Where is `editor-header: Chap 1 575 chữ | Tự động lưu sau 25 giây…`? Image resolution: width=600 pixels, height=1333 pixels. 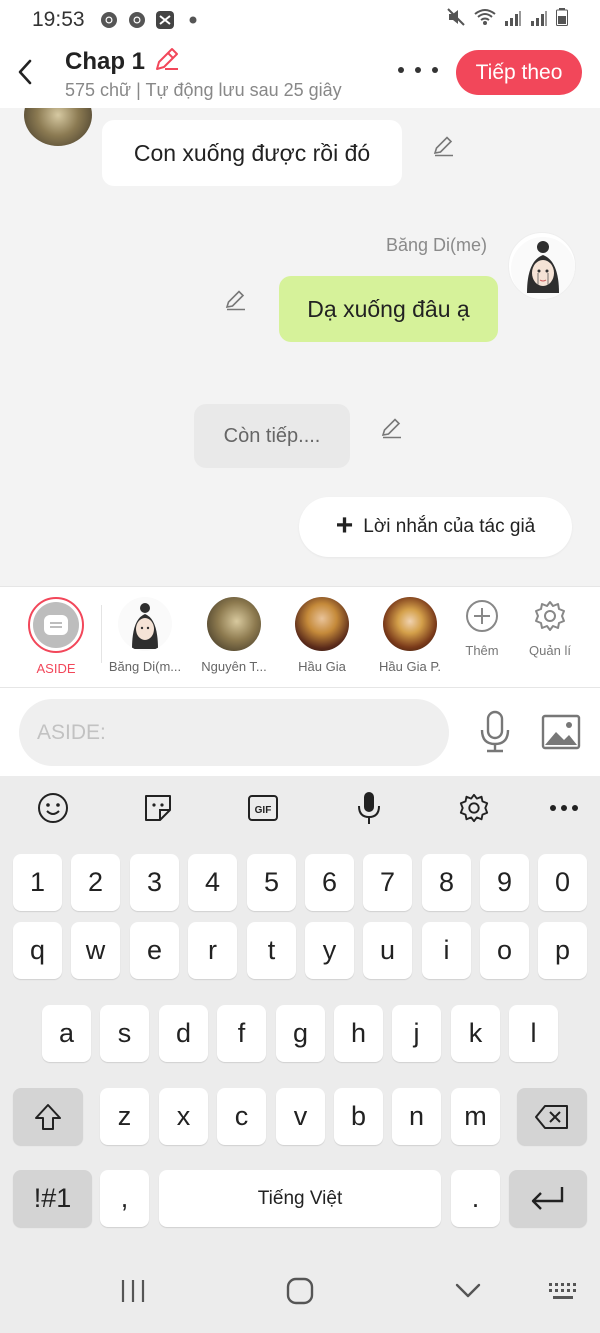
editor-header: Chap 1 575 chữ | Tự động lưu sau 25 giây… is located at coordinates (300, 74).